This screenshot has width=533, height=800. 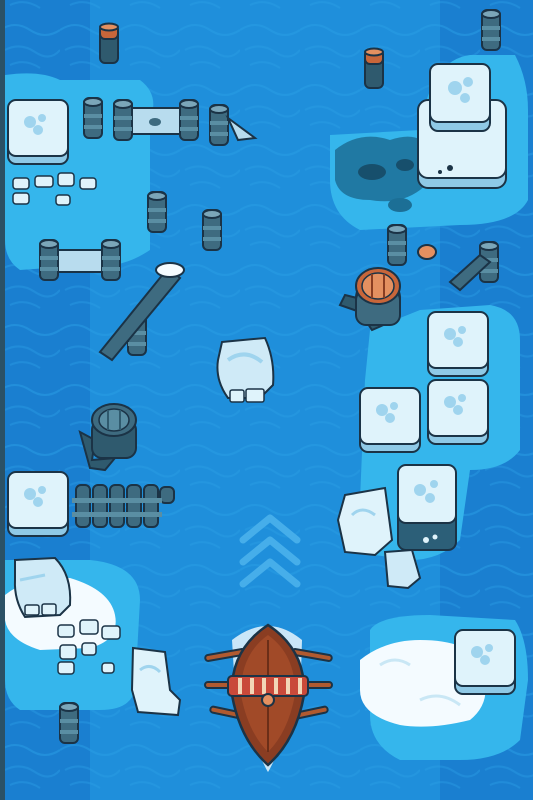 What do you see at coordinates (491, 30) in the screenshot?
I see `post-top-right-corner` at bounding box center [491, 30].